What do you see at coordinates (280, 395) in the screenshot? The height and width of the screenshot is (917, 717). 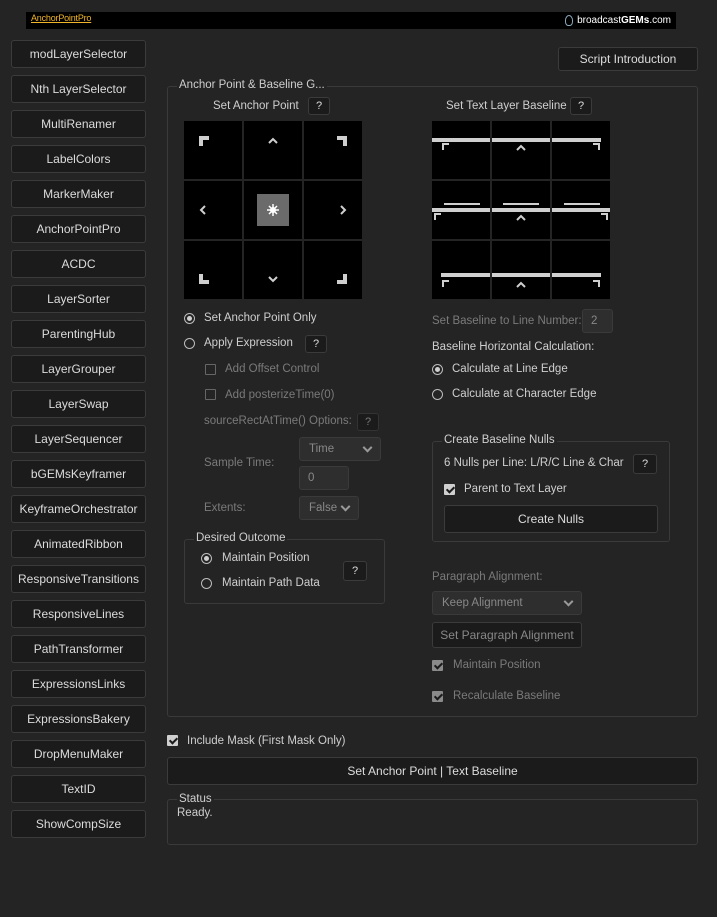 I see `add-posterize-label: Add posterizeTime(0)` at bounding box center [280, 395].